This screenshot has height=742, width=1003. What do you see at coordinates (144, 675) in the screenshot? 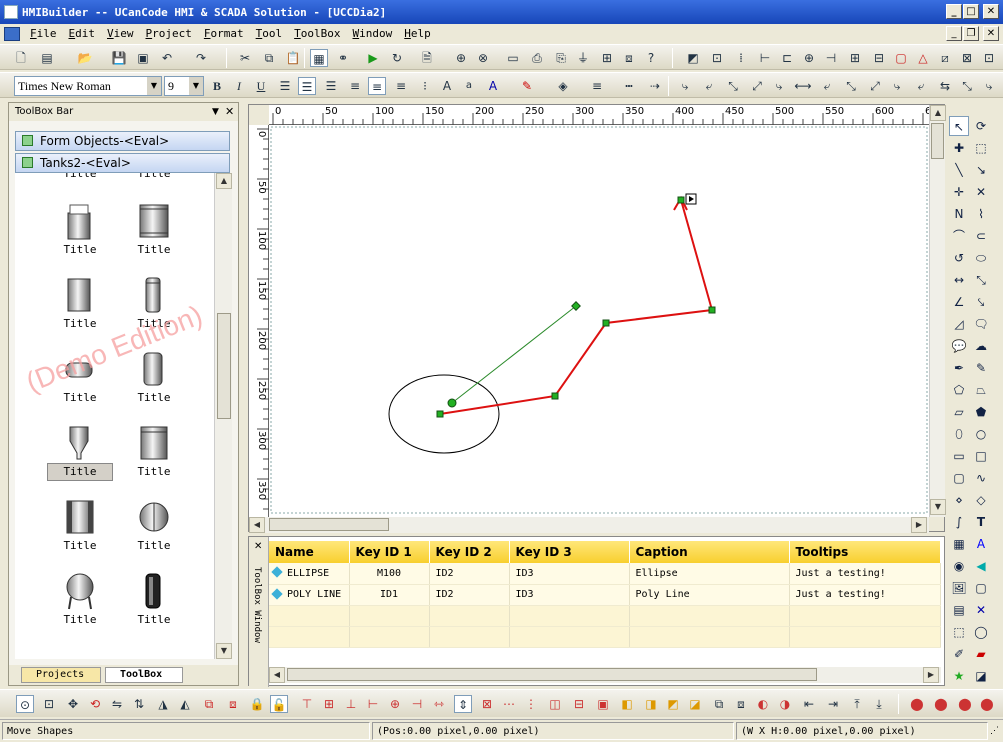
I see `tab-toolbox: ToolBox` at bounding box center [144, 675].